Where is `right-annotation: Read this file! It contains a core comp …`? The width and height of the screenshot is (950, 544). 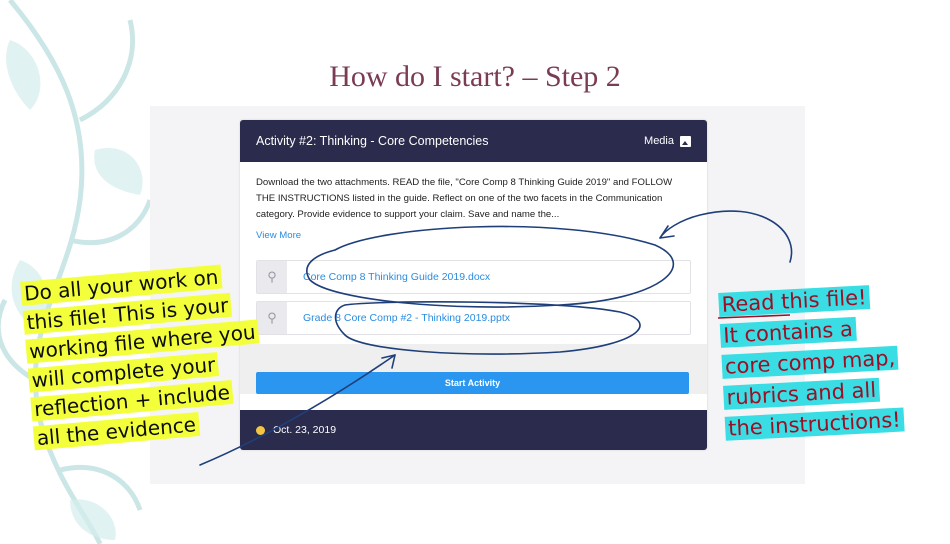 right-annotation: Read this file! It contains a core comp … is located at coordinates (811, 363).